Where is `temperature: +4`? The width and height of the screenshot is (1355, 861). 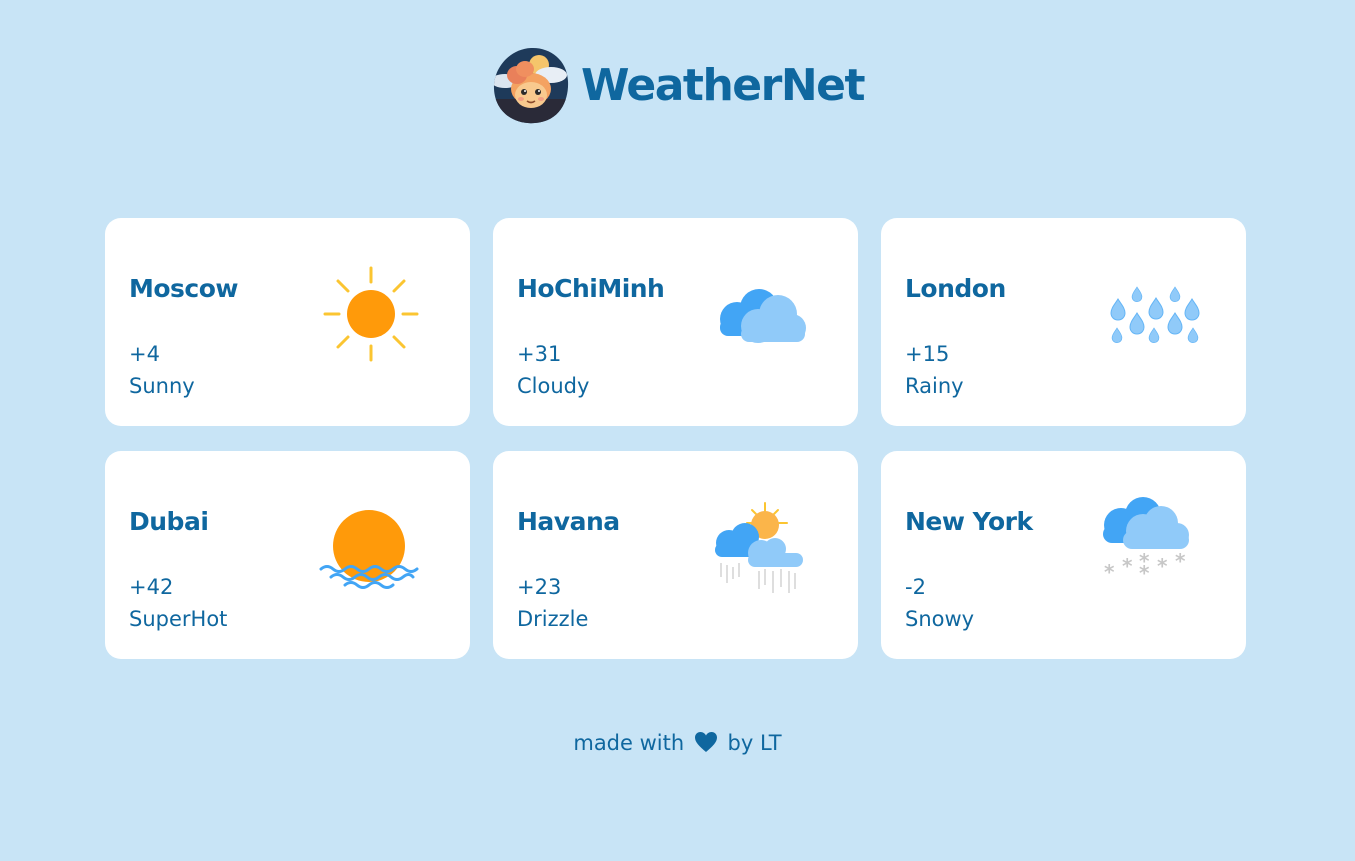 temperature: +4 is located at coordinates (144, 354).